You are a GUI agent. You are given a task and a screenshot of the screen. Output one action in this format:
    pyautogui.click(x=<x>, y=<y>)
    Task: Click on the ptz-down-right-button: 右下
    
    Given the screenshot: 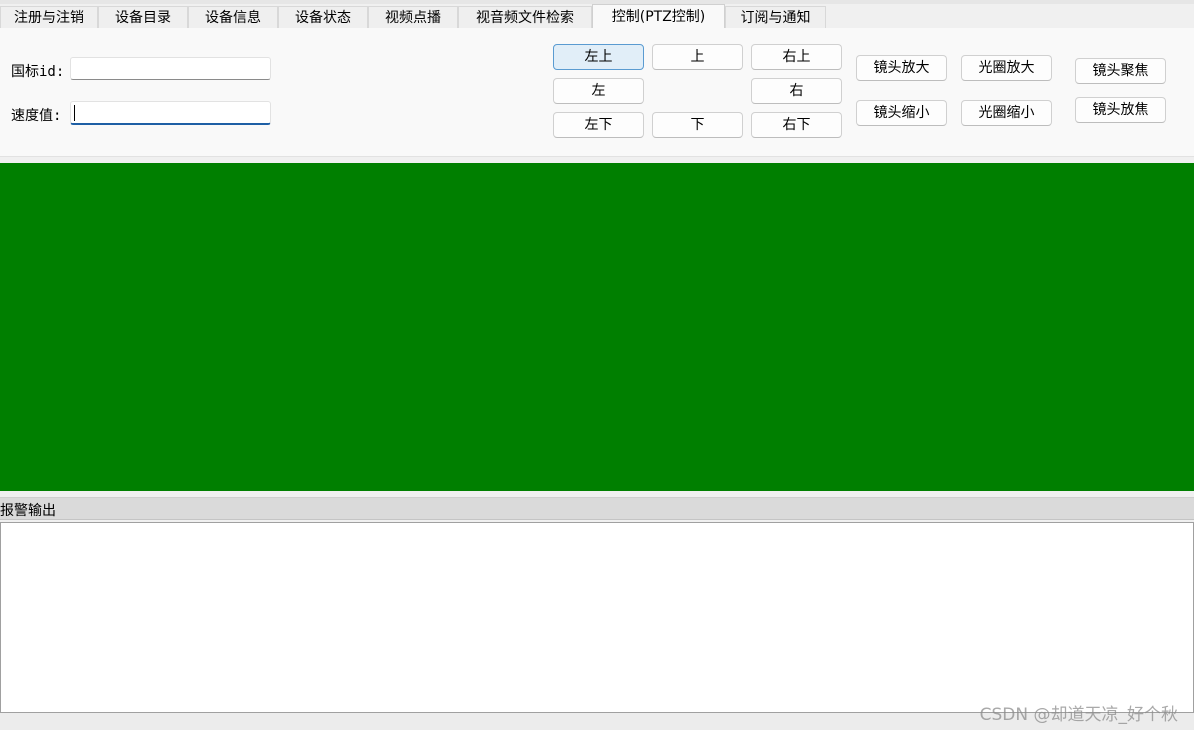 What is the action you would take?
    pyautogui.click(x=796, y=125)
    